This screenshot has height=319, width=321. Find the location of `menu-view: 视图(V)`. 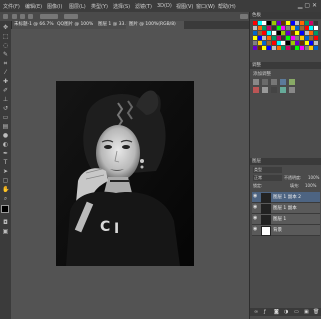

menu-view: 视图(V) is located at coordinates (184, 6).